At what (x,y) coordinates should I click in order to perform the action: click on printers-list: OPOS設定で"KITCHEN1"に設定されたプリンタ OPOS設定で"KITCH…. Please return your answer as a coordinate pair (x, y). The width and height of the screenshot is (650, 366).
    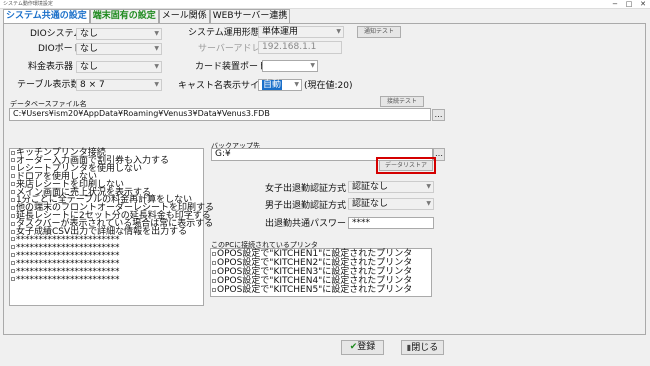
    Looking at the image, I should click on (321, 272).